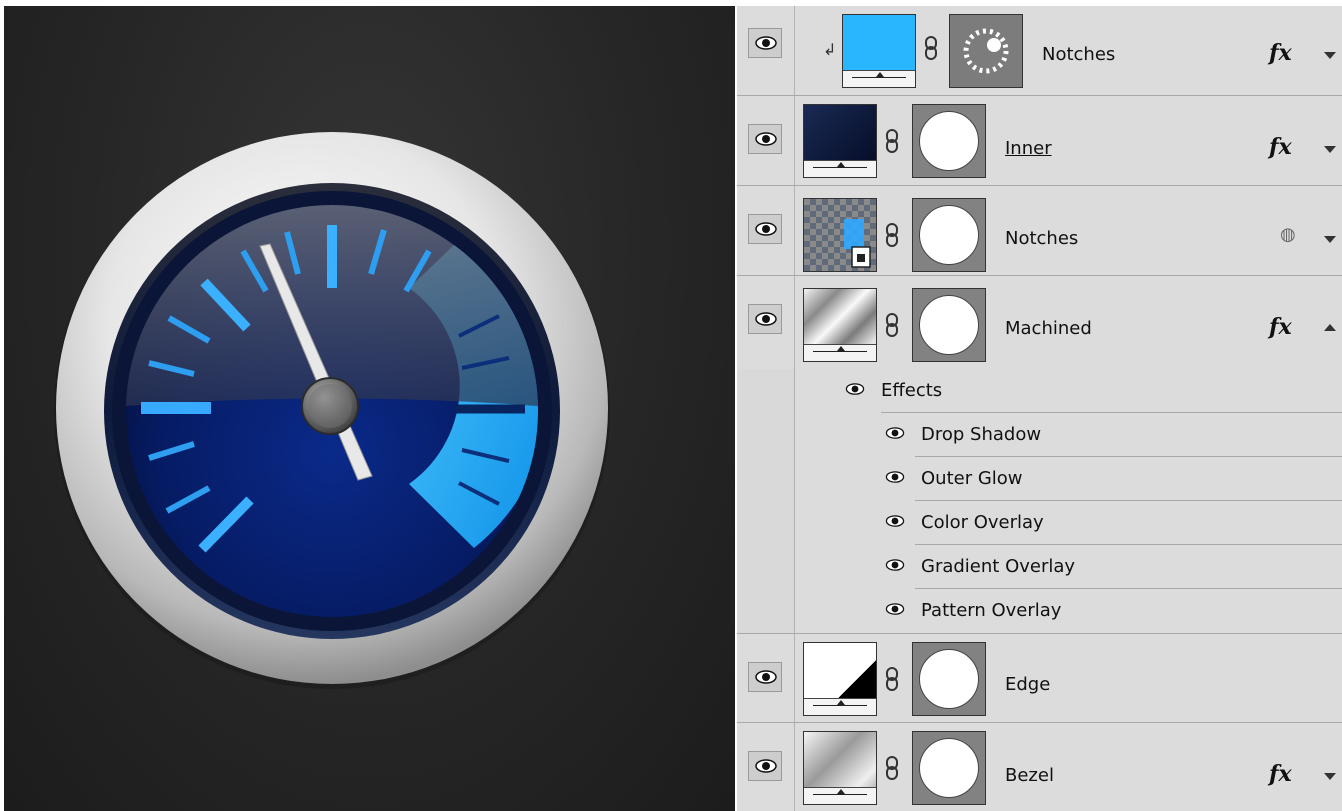 This screenshot has height=811, width=1342. I want to click on triangle-up-icon, so click(1330, 327).